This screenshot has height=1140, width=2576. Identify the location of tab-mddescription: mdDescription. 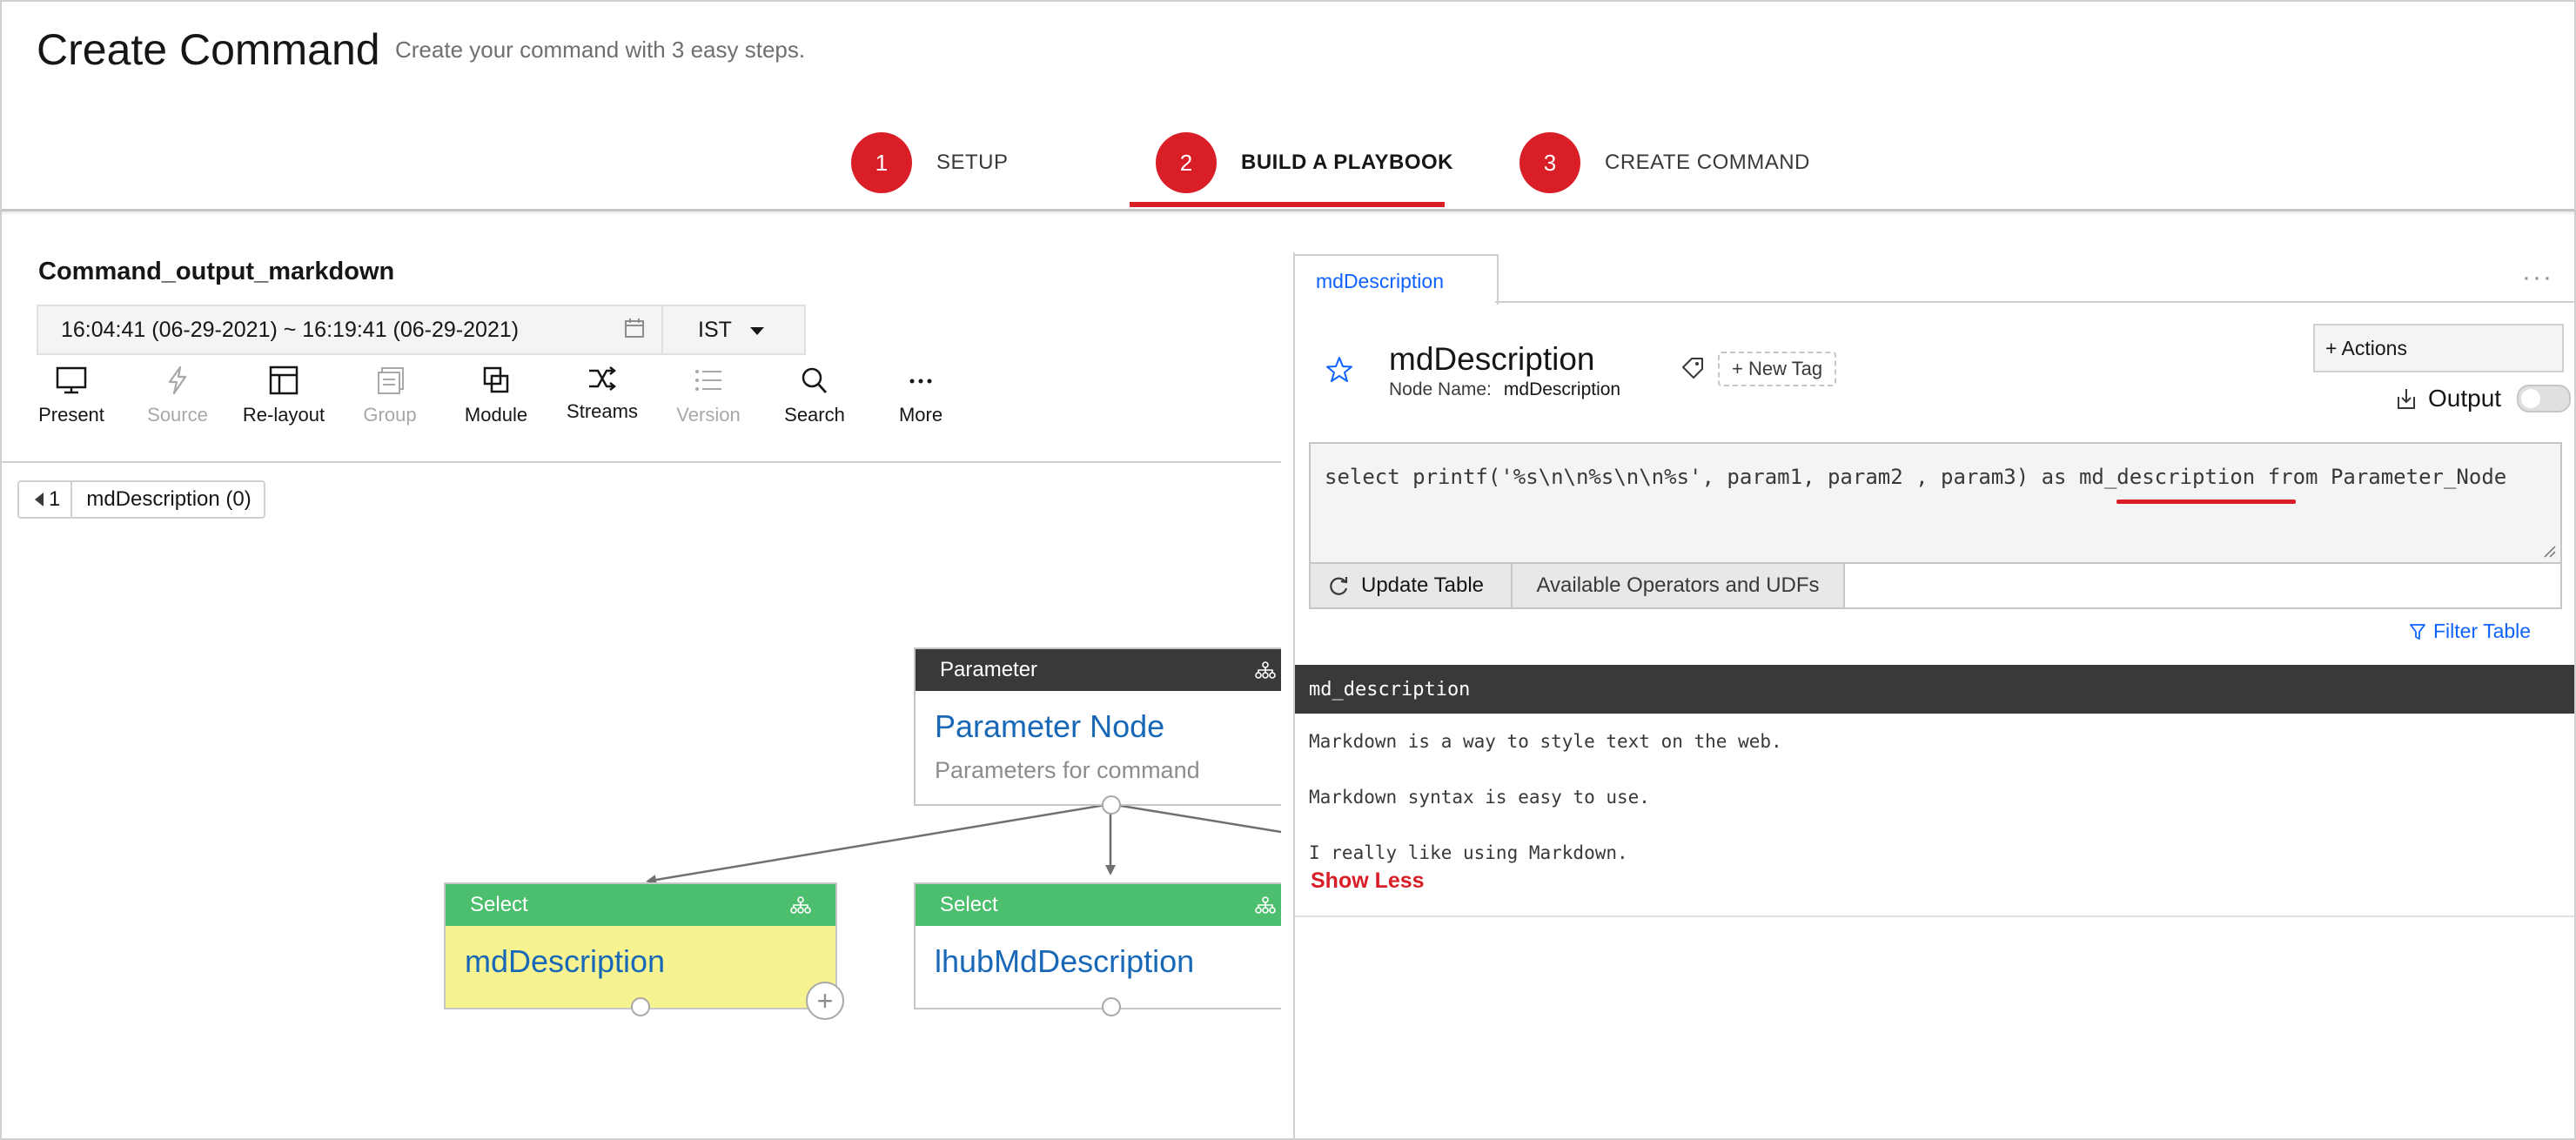
(1396, 279).